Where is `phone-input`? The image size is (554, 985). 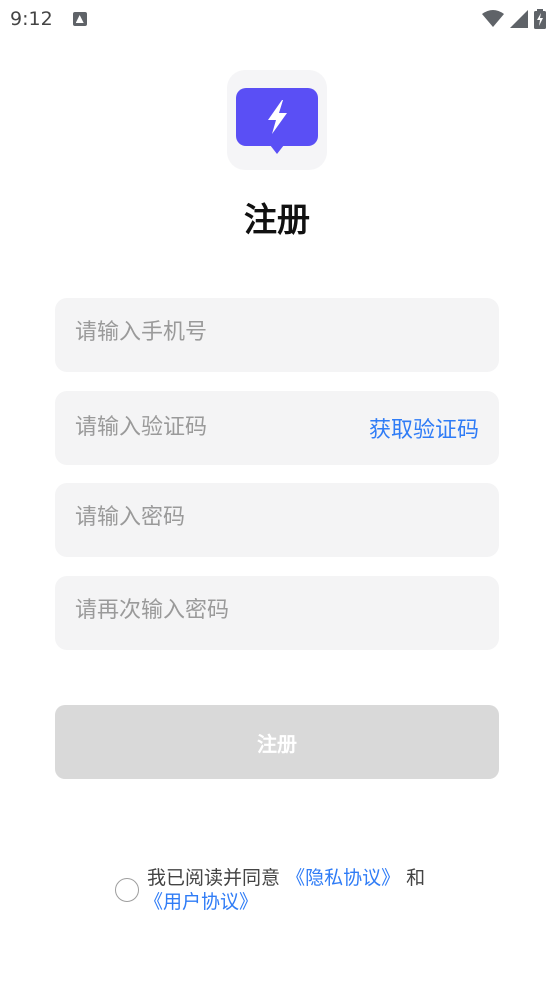 phone-input is located at coordinates (277, 332).